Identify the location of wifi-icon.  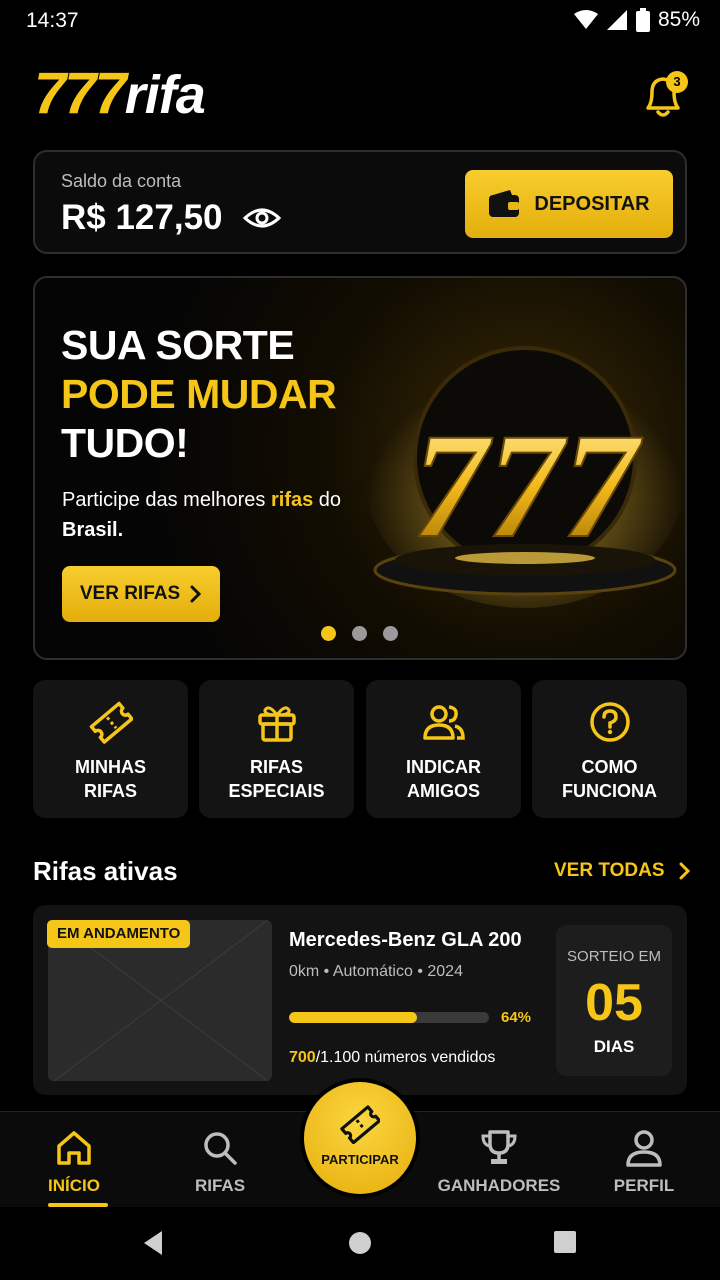
(585, 19).